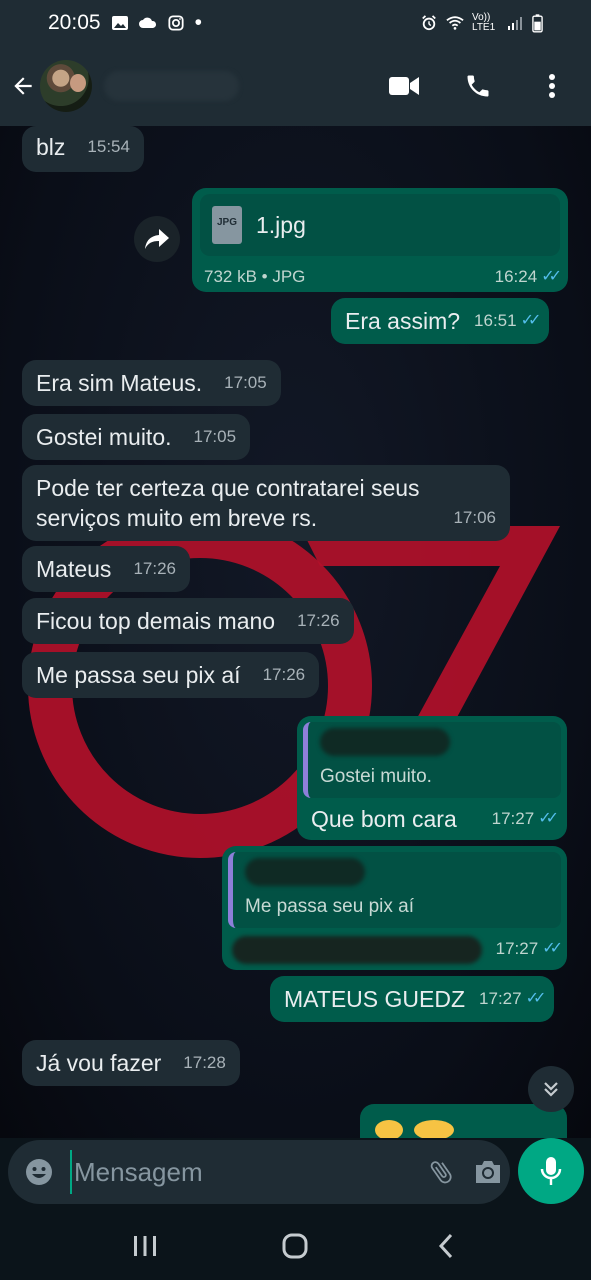 This screenshot has width=591, height=1280. Describe the element at coordinates (66, 86) in the screenshot. I see `avatar` at that location.